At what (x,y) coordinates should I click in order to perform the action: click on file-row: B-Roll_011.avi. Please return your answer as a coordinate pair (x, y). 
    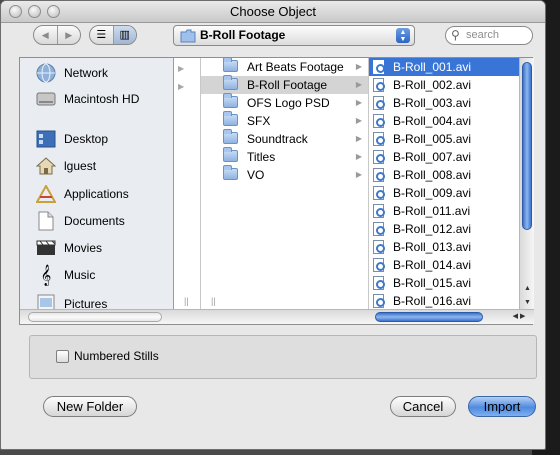
    Looking at the image, I should click on (444, 211).